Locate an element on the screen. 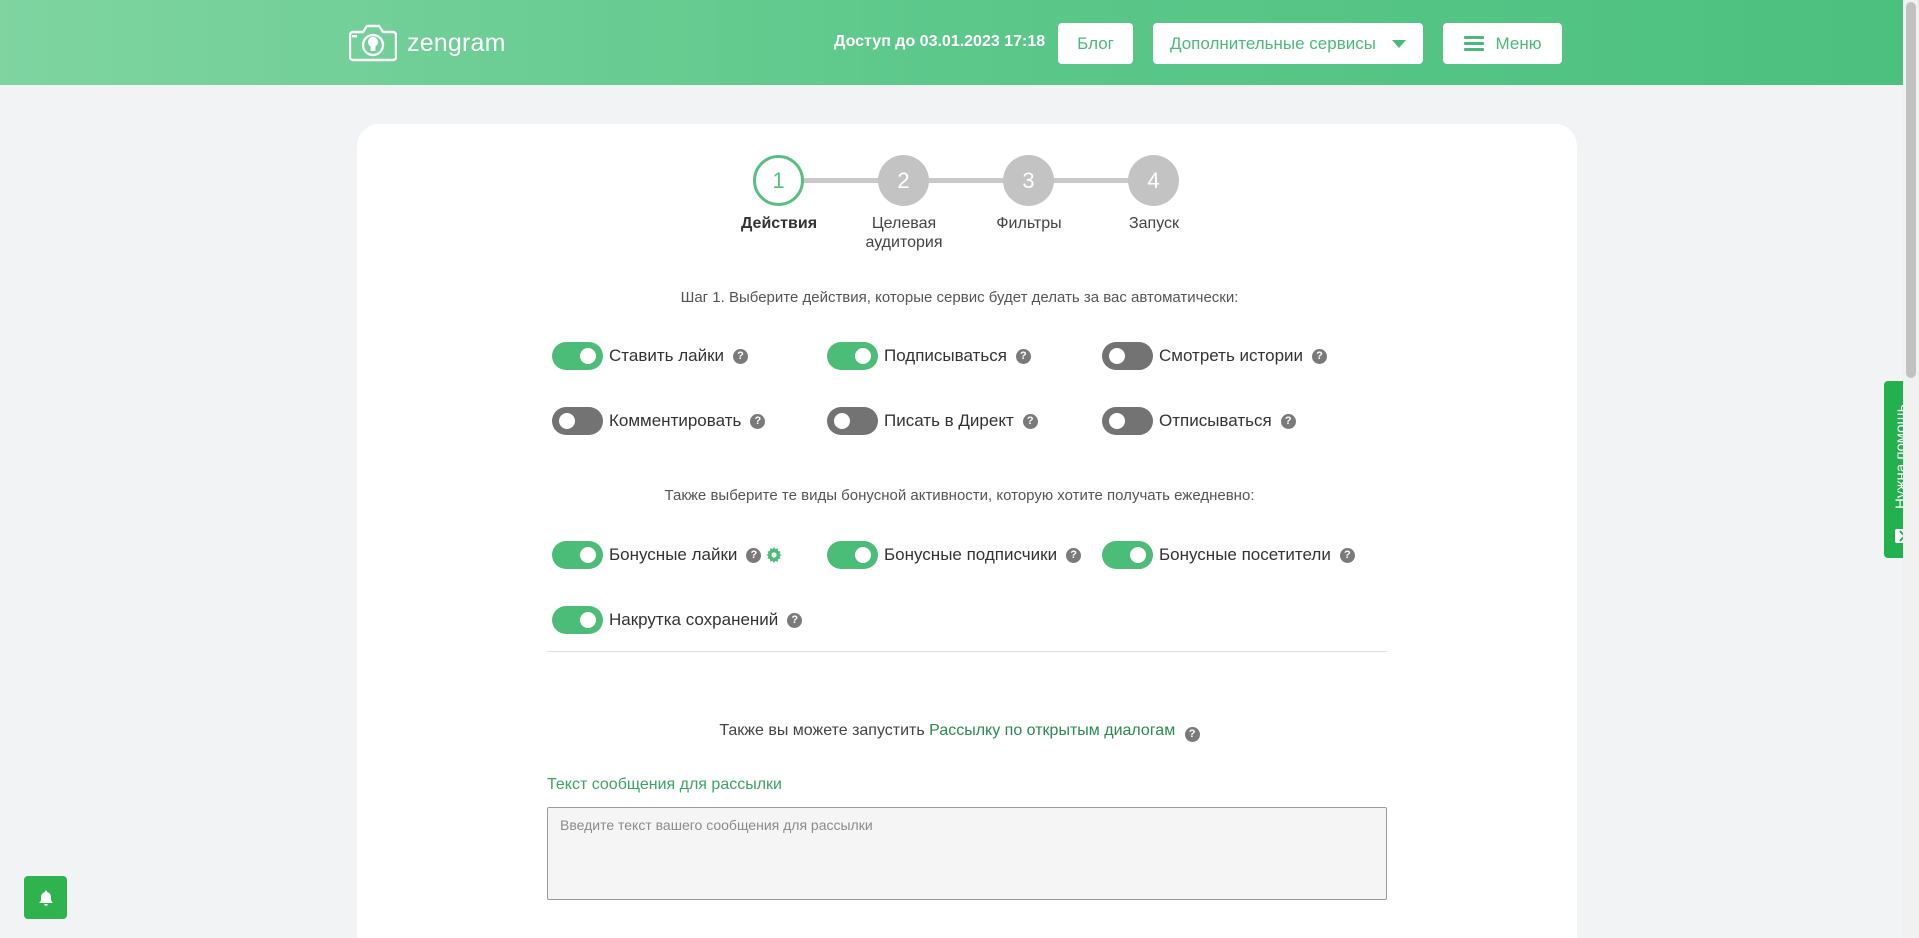  toggle-label: Ставить лайки is located at coordinates (667, 355).